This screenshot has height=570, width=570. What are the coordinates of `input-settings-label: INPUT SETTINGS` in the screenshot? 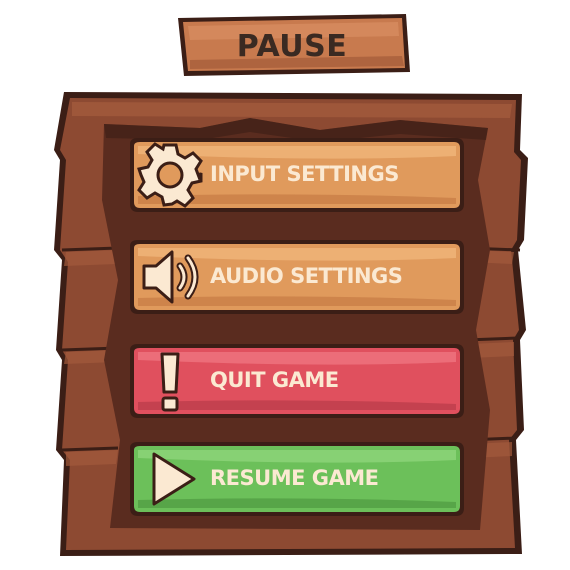 It's located at (304, 174).